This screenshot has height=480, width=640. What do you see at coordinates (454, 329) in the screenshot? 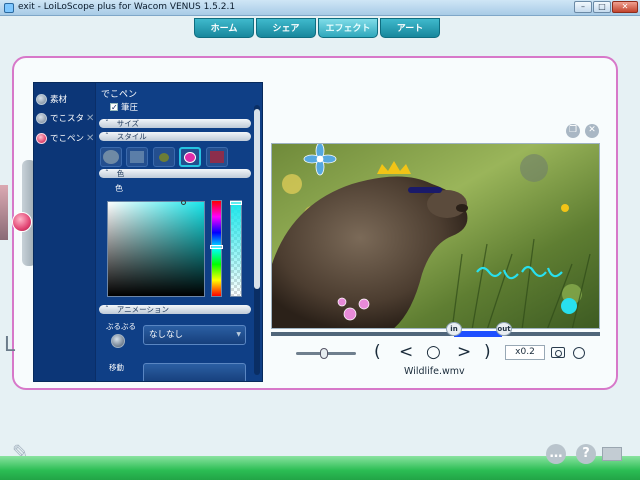
I see `in-marker: in` at bounding box center [454, 329].